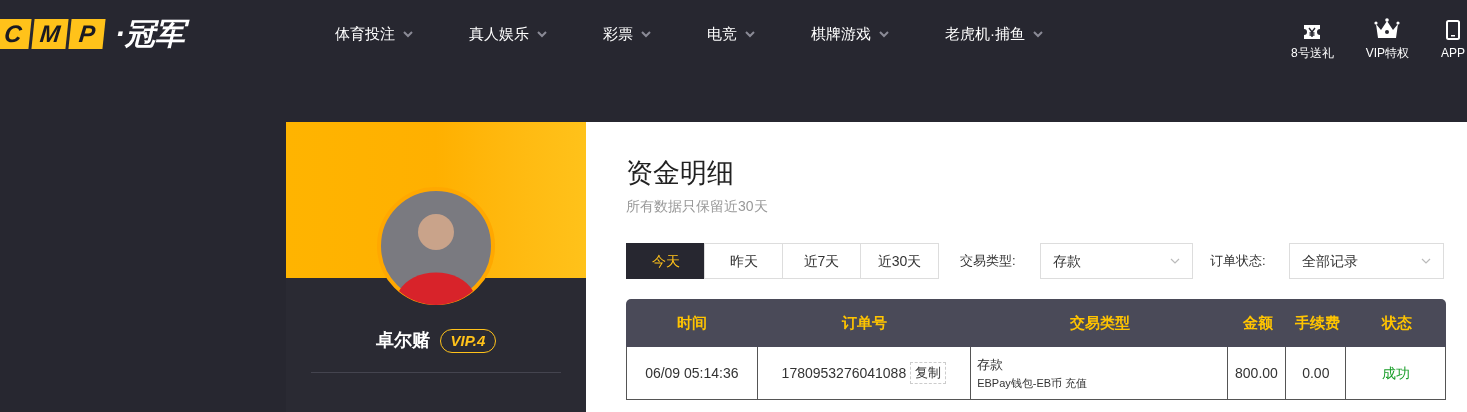 The width and height of the screenshot is (1467, 412). Describe the element at coordinates (16, 34) in the screenshot. I see `logo-letter: C` at that location.